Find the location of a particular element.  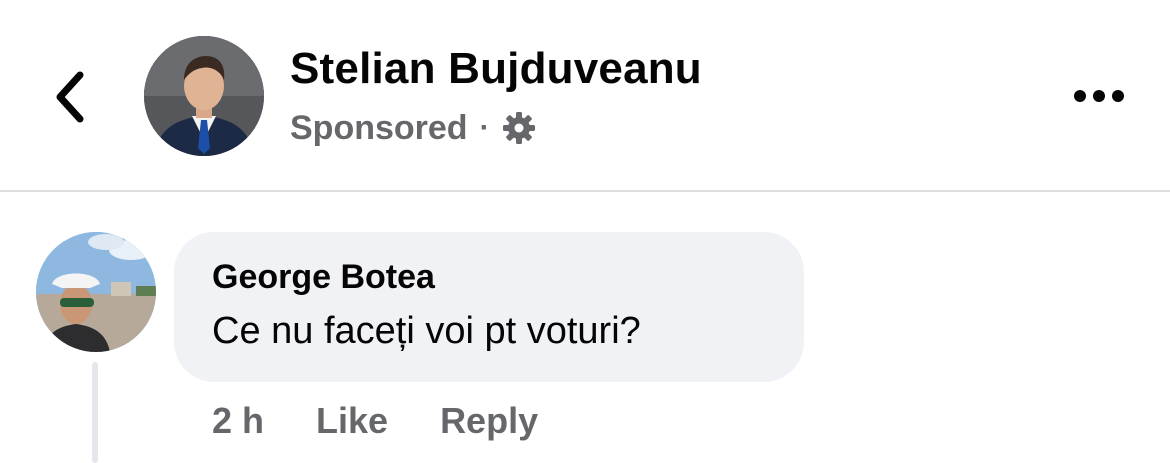

comment-timestamp: 2 h is located at coordinates (238, 421).